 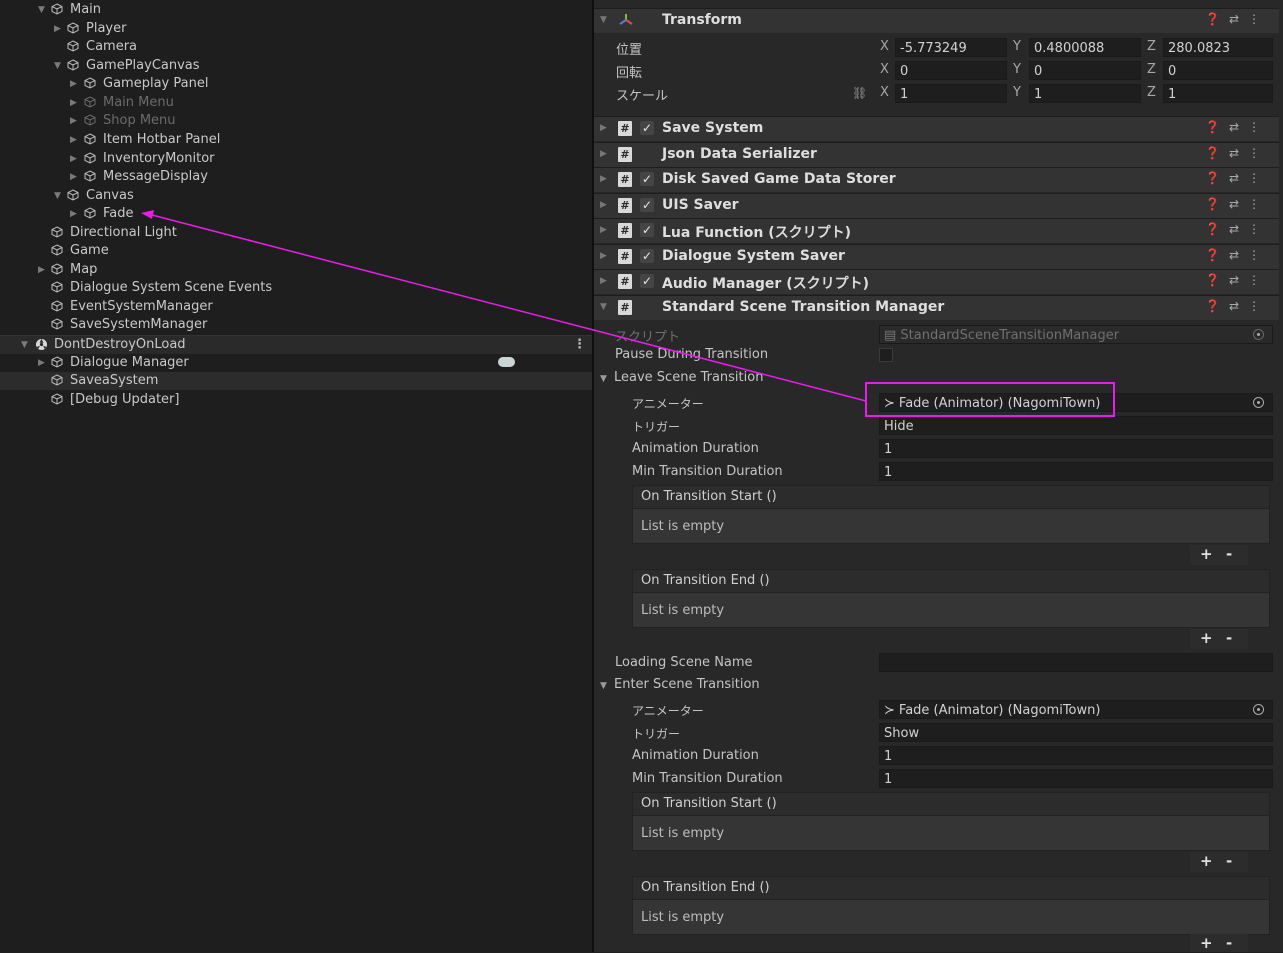 What do you see at coordinates (296, 344) in the screenshot?
I see `hierarchy-scene-dontdestroyonload: ▼ DontDestroyOnLoad ⋮` at bounding box center [296, 344].